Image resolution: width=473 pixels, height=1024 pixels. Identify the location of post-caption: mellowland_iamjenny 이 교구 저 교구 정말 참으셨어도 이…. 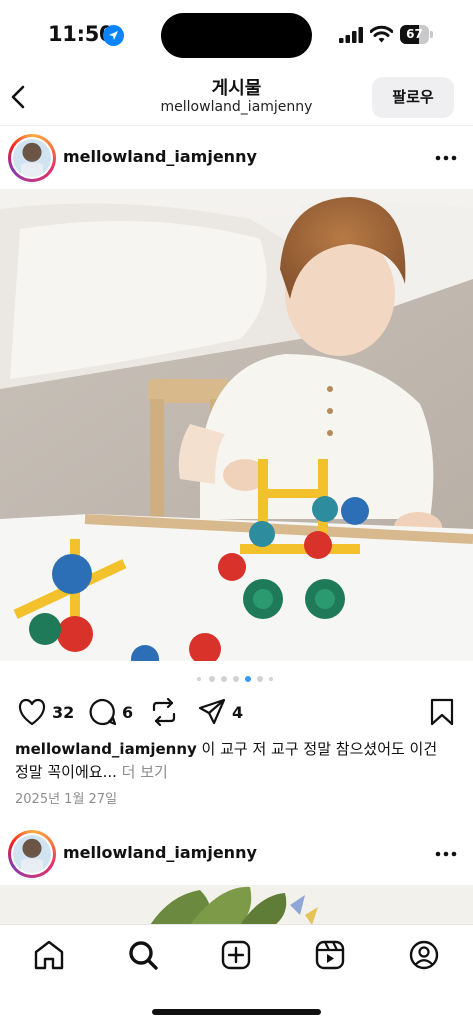
(235, 761).